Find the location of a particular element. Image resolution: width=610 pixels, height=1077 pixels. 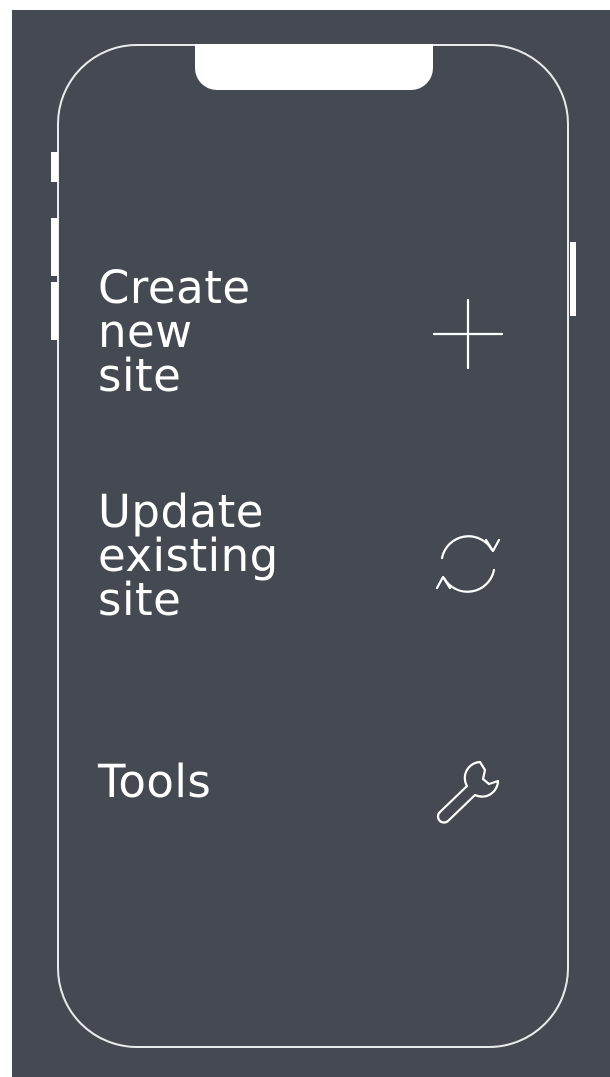

menu-item-label: Update existing site is located at coordinates (188, 555).